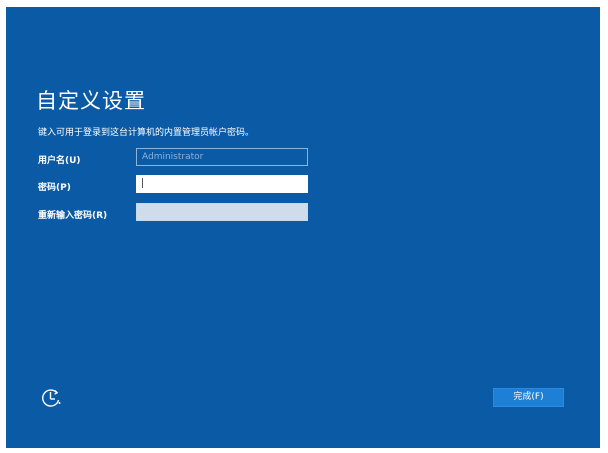  I want to click on password-field, so click(222, 184).